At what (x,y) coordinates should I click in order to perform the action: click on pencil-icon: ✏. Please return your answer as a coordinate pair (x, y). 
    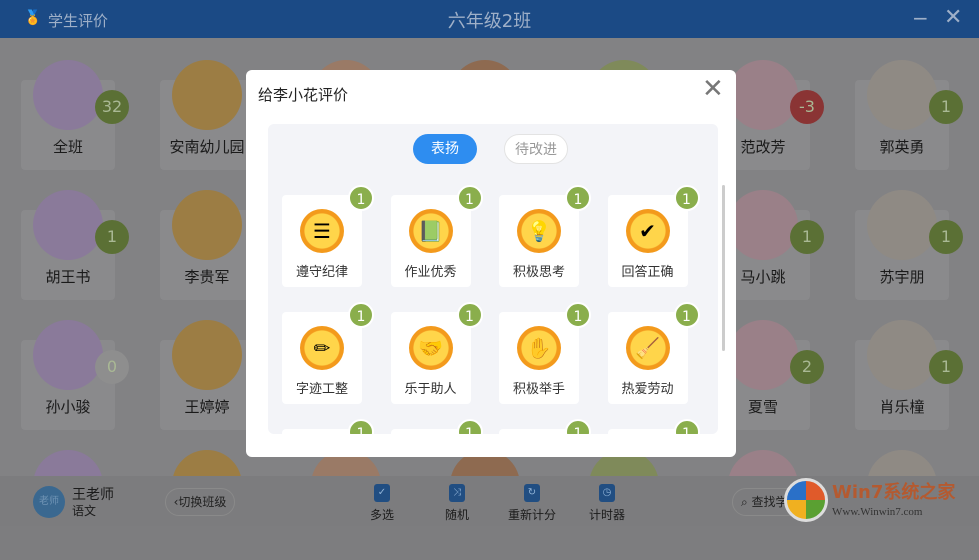
    Looking at the image, I should click on (322, 348).